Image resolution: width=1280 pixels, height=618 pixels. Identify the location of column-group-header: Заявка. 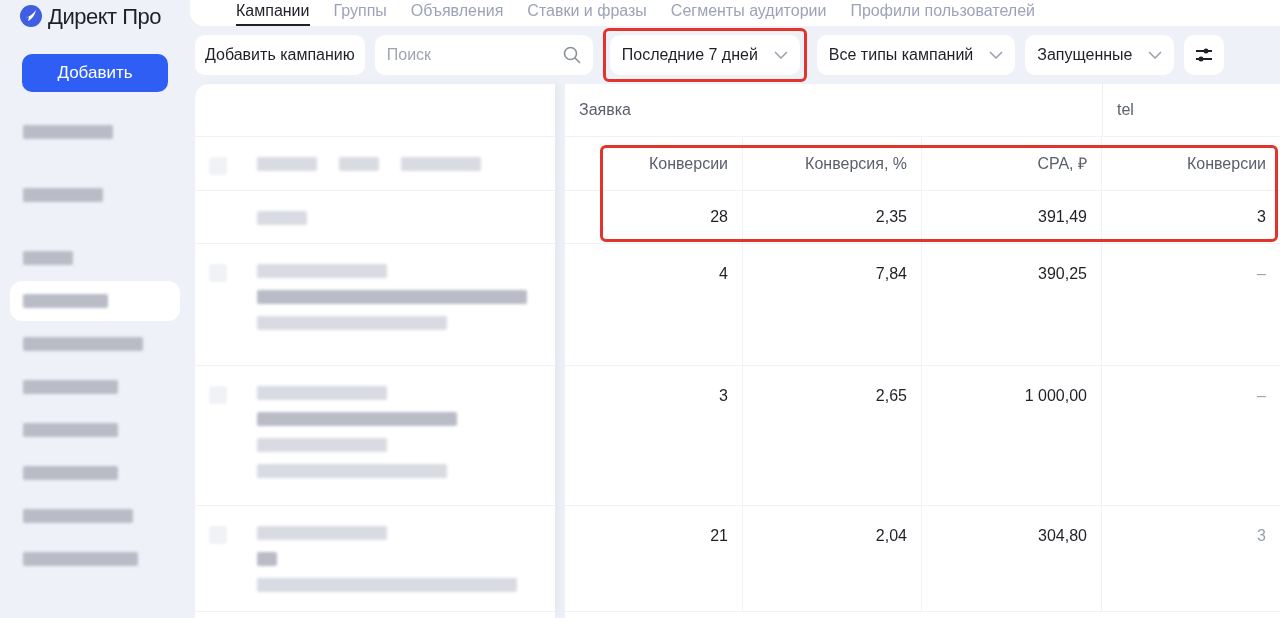
(605, 110).